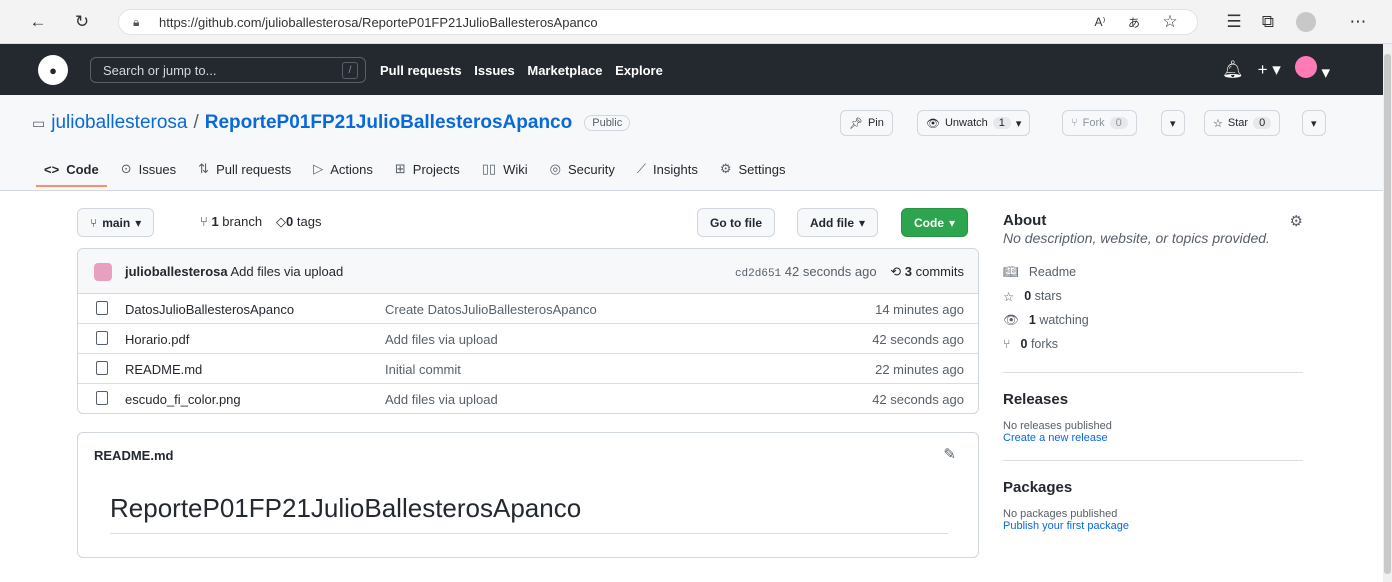 Image resolution: width=1392 pixels, height=582 pixels. I want to click on pin-label: Pin, so click(875, 123).